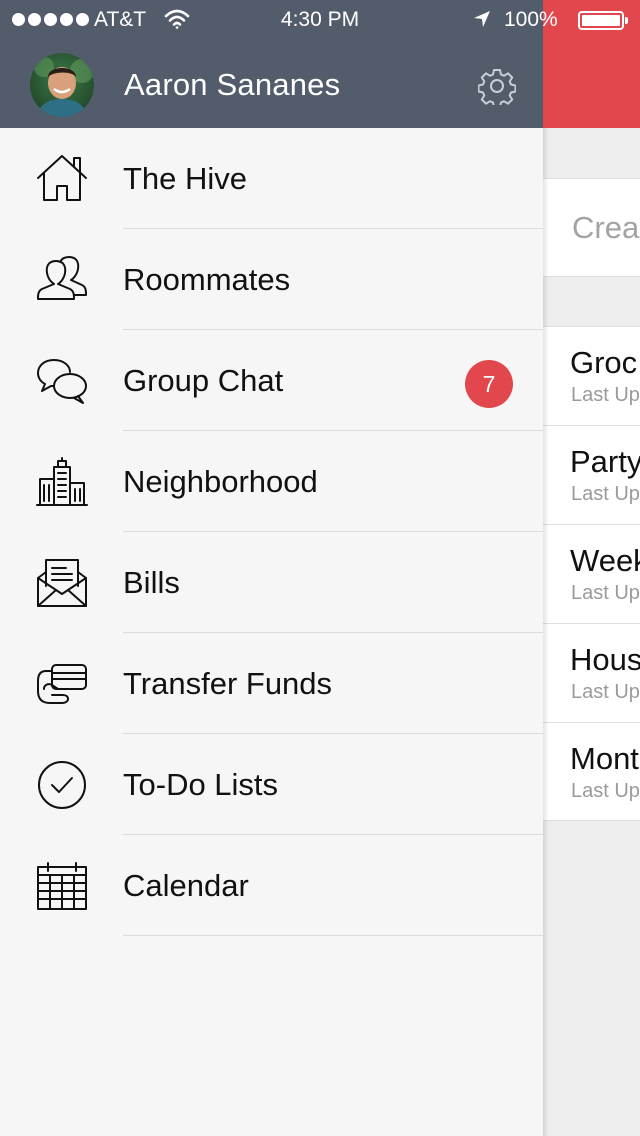 This screenshot has height=1136, width=640. Describe the element at coordinates (604, 362) in the screenshot. I see `list-title: Groc` at that location.